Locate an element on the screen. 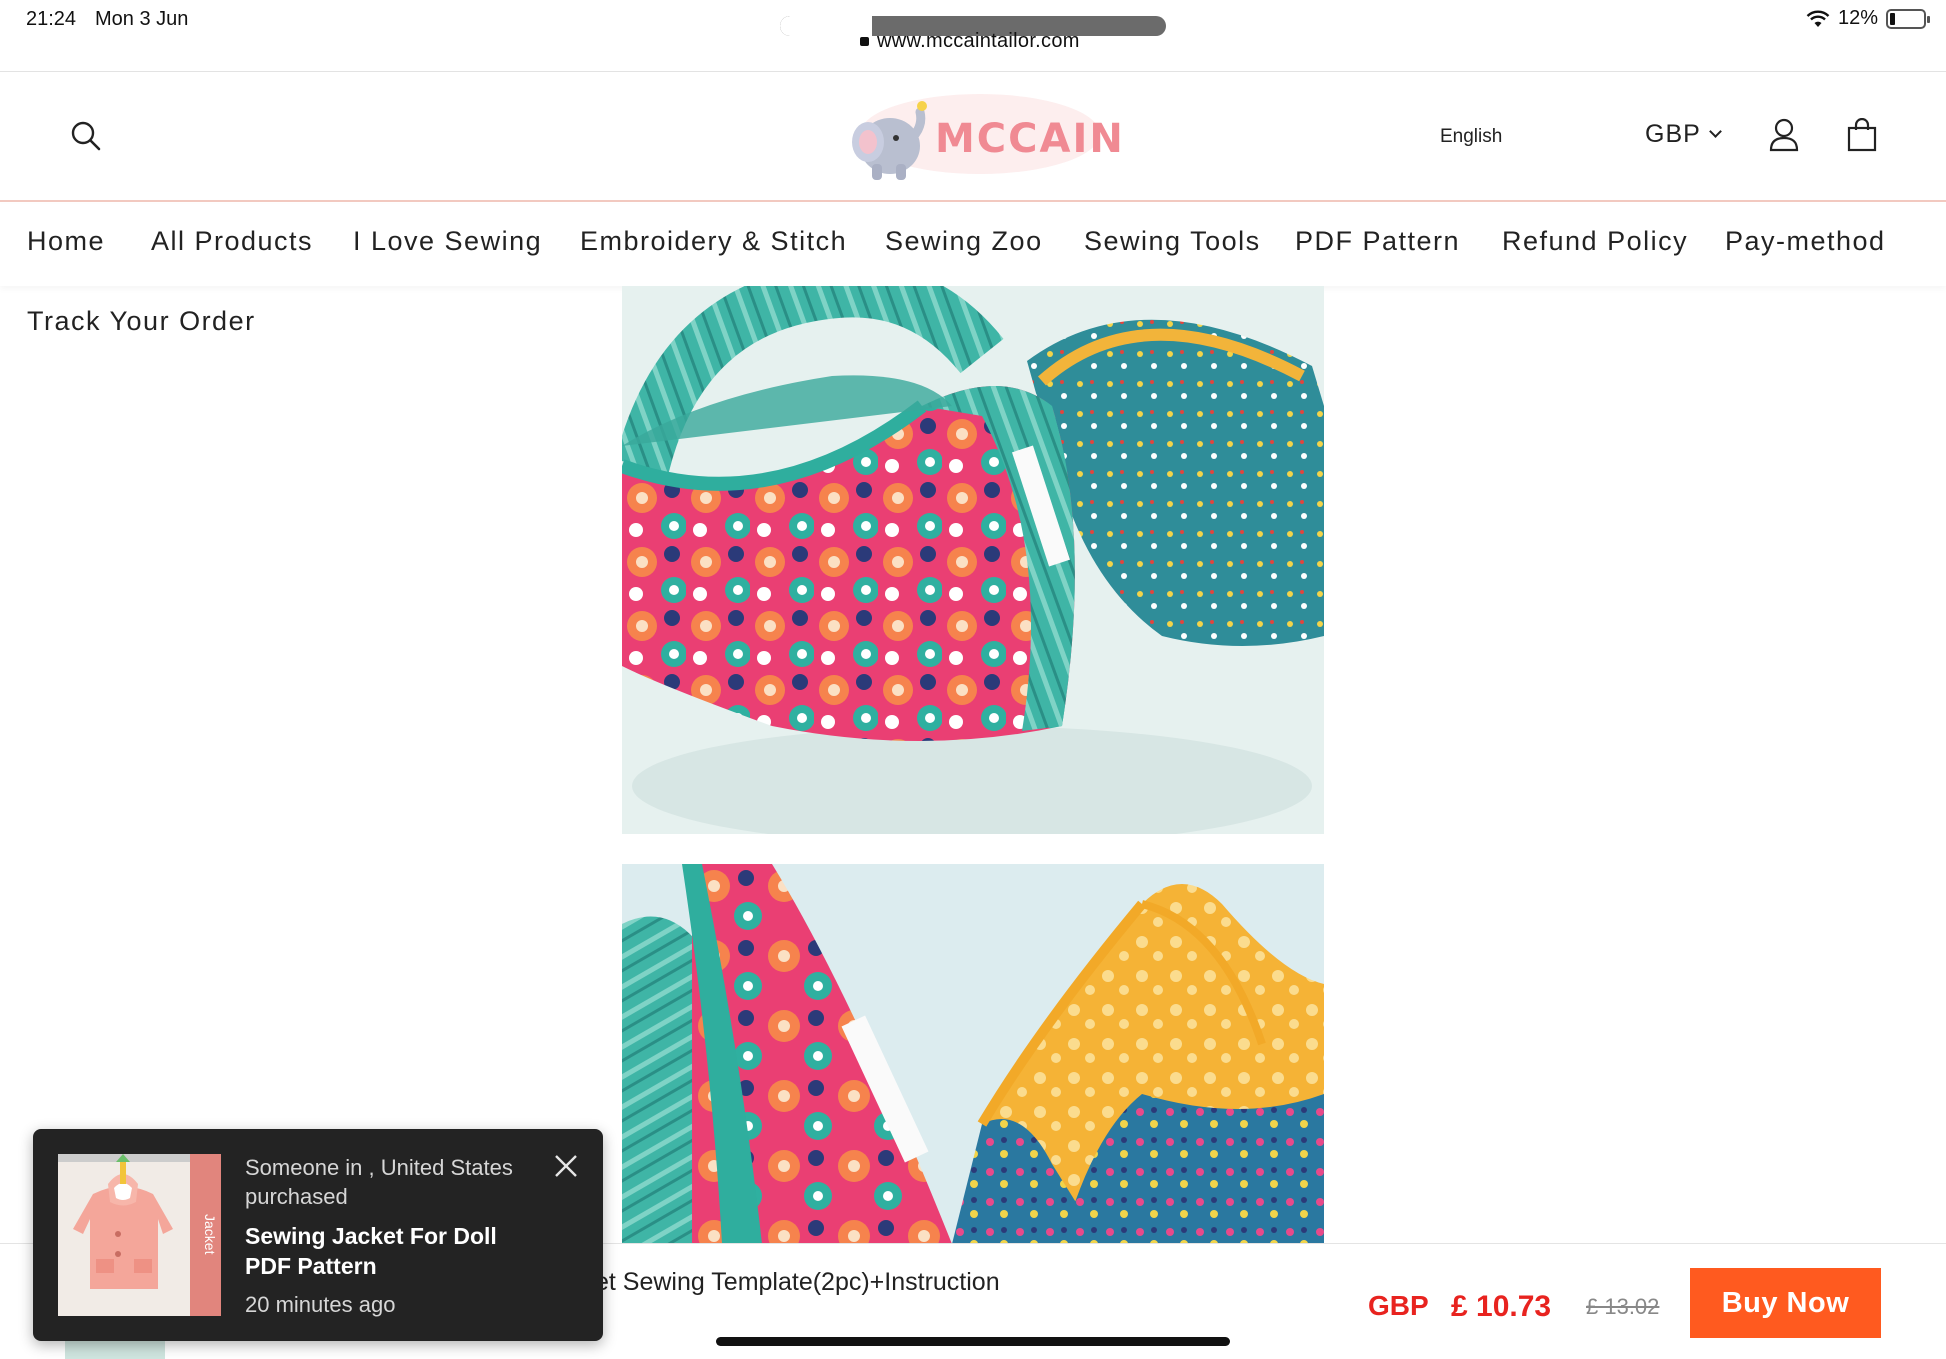  currency-label: GBP is located at coordinates (1673, 134).